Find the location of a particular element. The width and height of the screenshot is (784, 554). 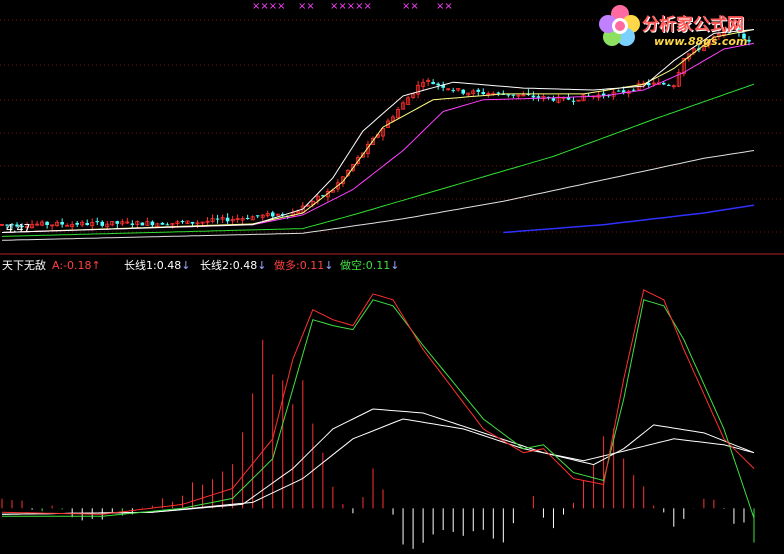

logo-url: www.88gs.com is located at coordinates (701, 41).